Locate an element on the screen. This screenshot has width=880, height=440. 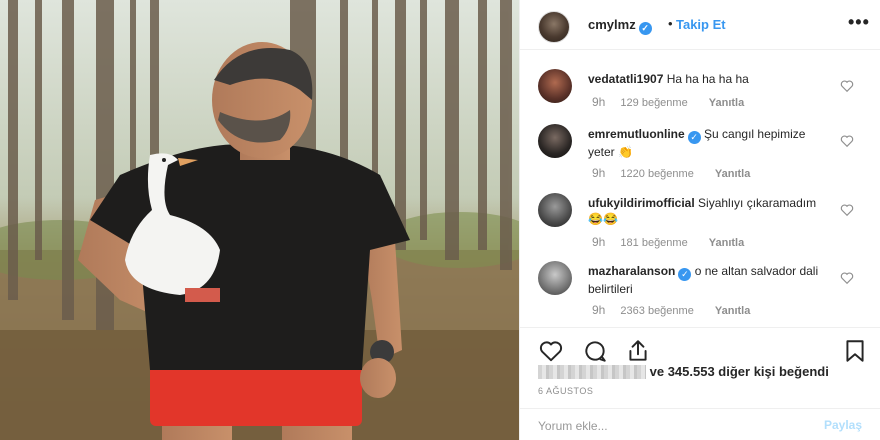
follow-button: Takip Et is located at coordinates (701, 24).